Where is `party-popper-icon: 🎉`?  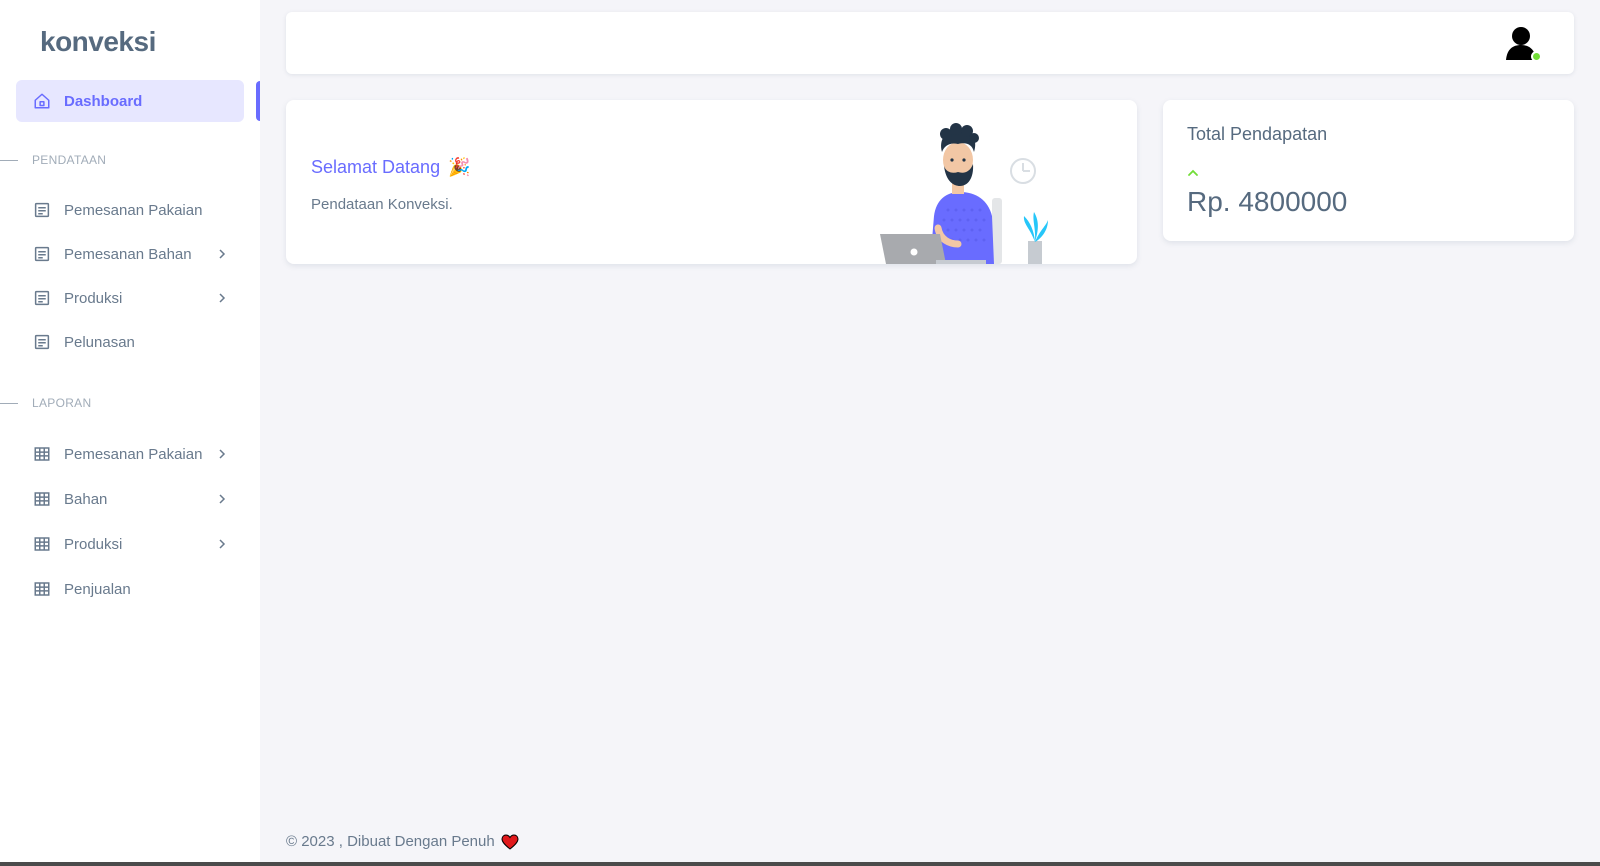 party-popper-icon: 🎉 is located at coordinates (459, 167).